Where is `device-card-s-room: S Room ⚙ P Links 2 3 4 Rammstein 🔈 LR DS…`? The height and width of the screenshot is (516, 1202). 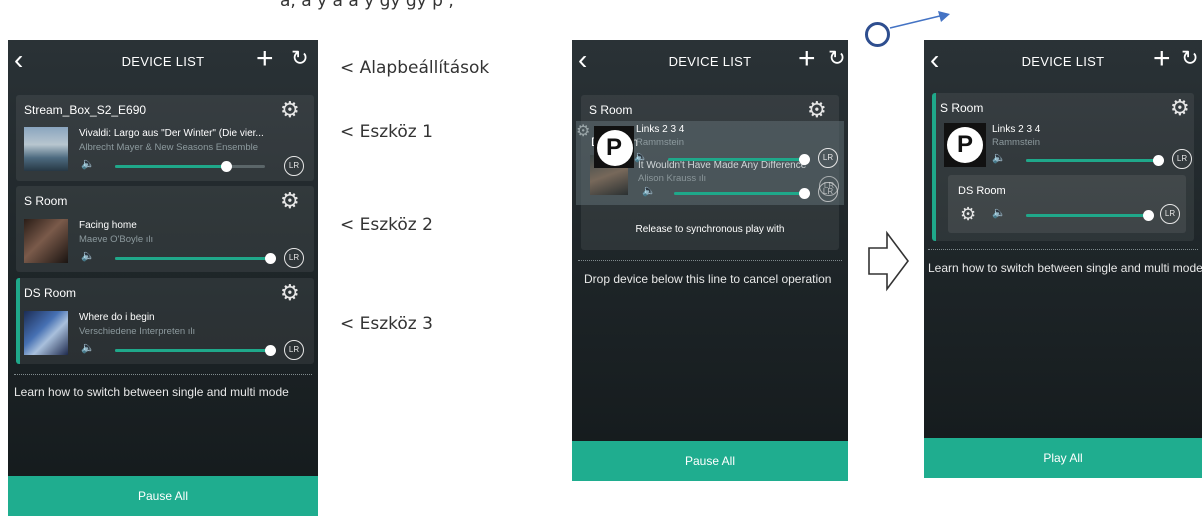 device-card-s-room: S Room ⚙ P Links 2 3 4 Rammstein 🔈 LR DS… is located at coordinates (1063, 167).